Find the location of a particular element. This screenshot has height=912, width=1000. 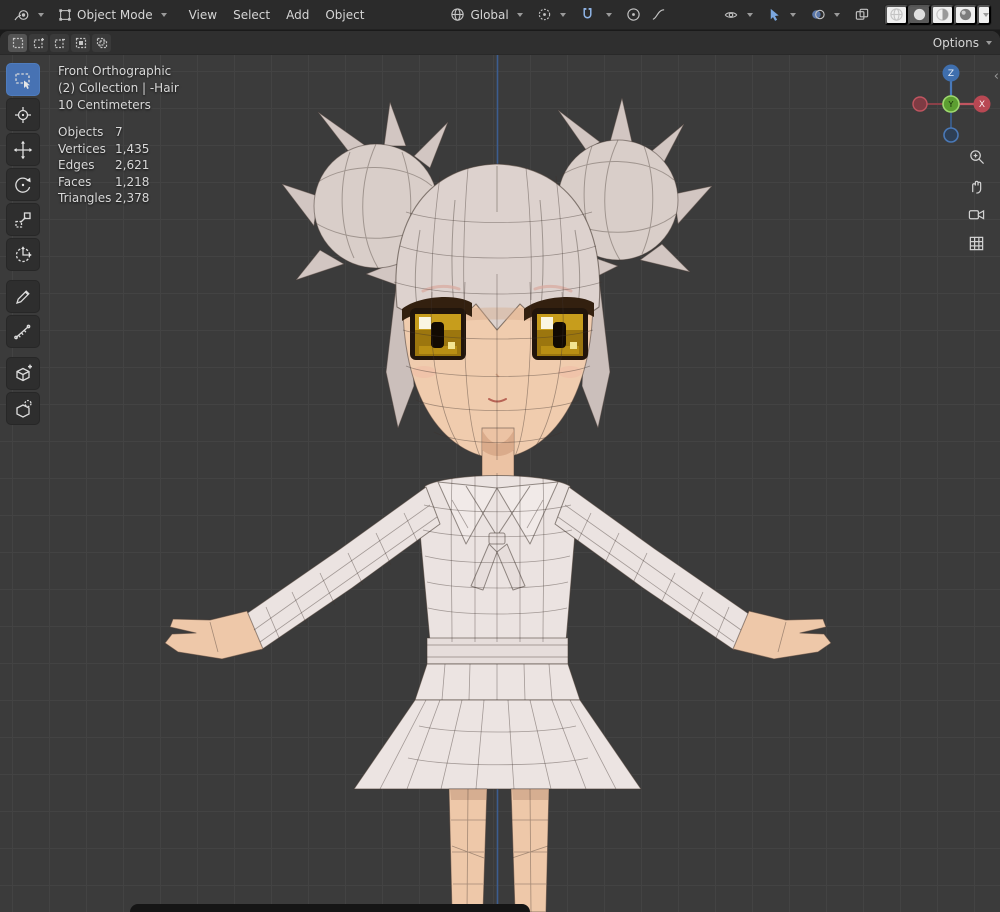

proportional-editing-icon is located at coordinates (633, 14).